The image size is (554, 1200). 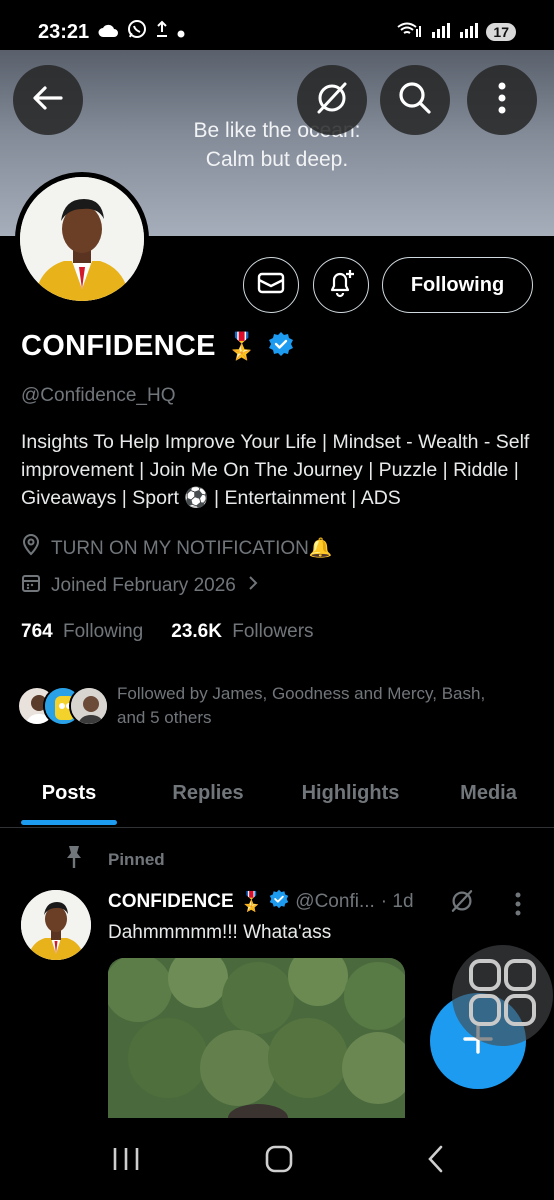 What do you see at coordinates (136, 859) in the screenshot?
I see `pinned-label: Pinned` at bounding box center [136, 859].